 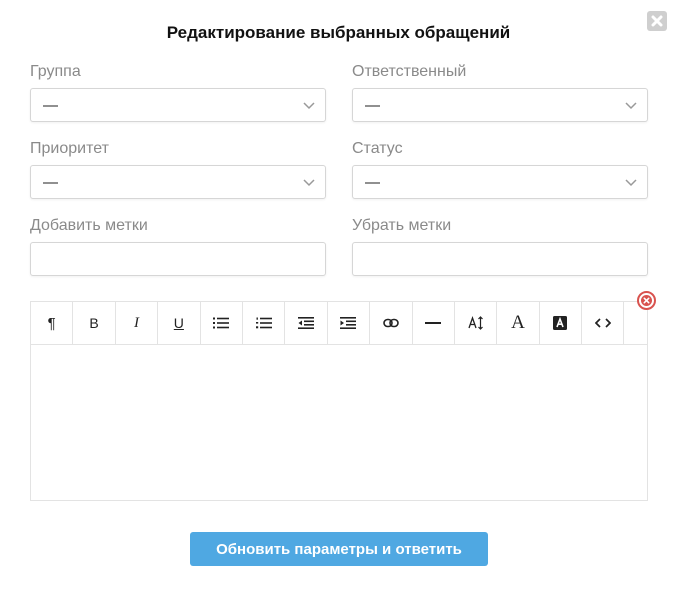 I want to click on unordered-list-button, so click(x=222, y=323).